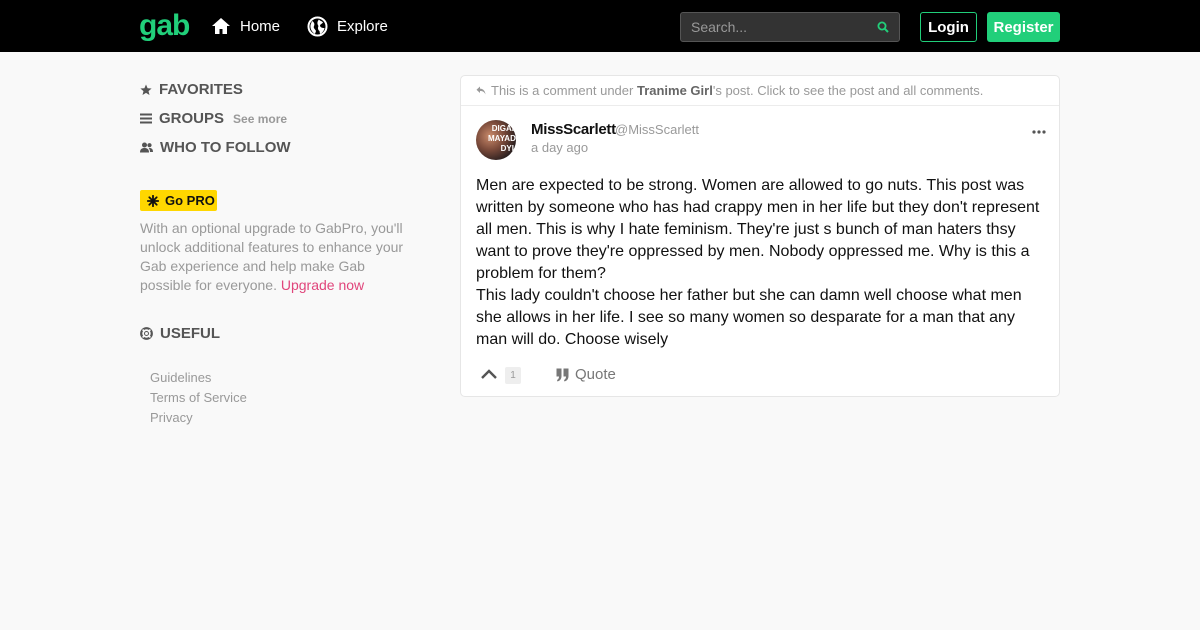 The height and width of the screenshot is (630, 1200). Describe the element at coordinates (180, 377) in the screenshot. I see `footer-link-guidelines: Guidelines` at that location.